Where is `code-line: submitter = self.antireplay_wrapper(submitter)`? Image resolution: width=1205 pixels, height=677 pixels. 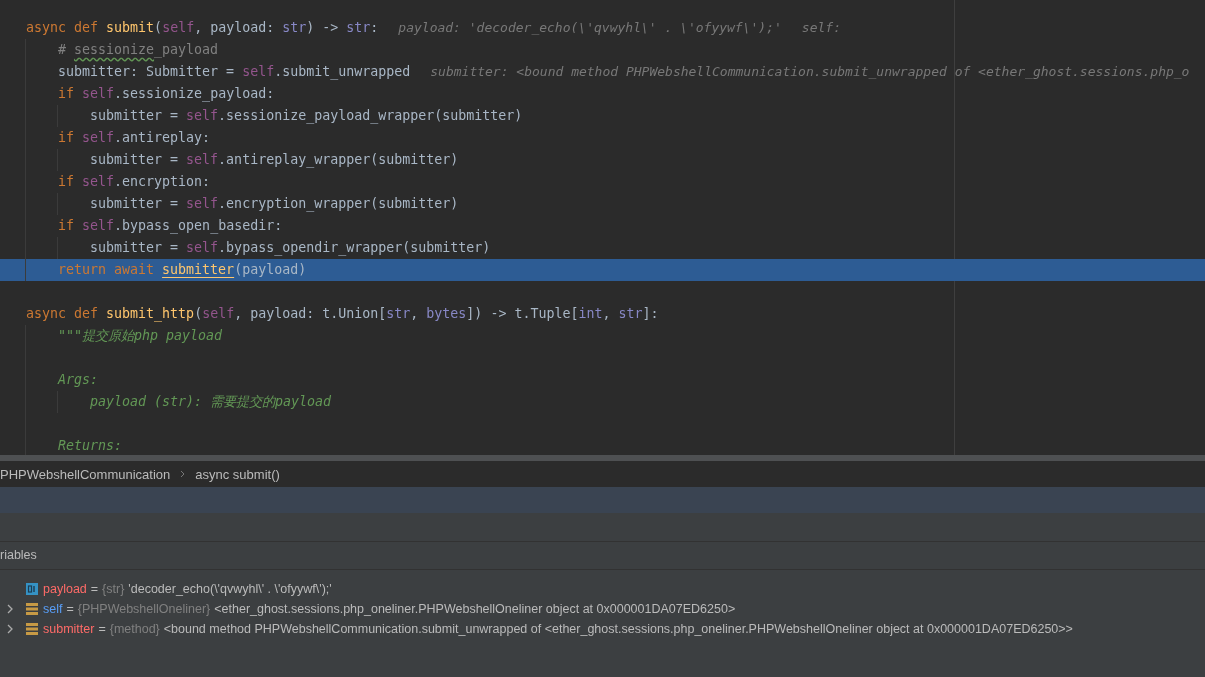
code-line: submitter = self.antireplay_wrapper(submitter) is located at coordinates (274, 160).